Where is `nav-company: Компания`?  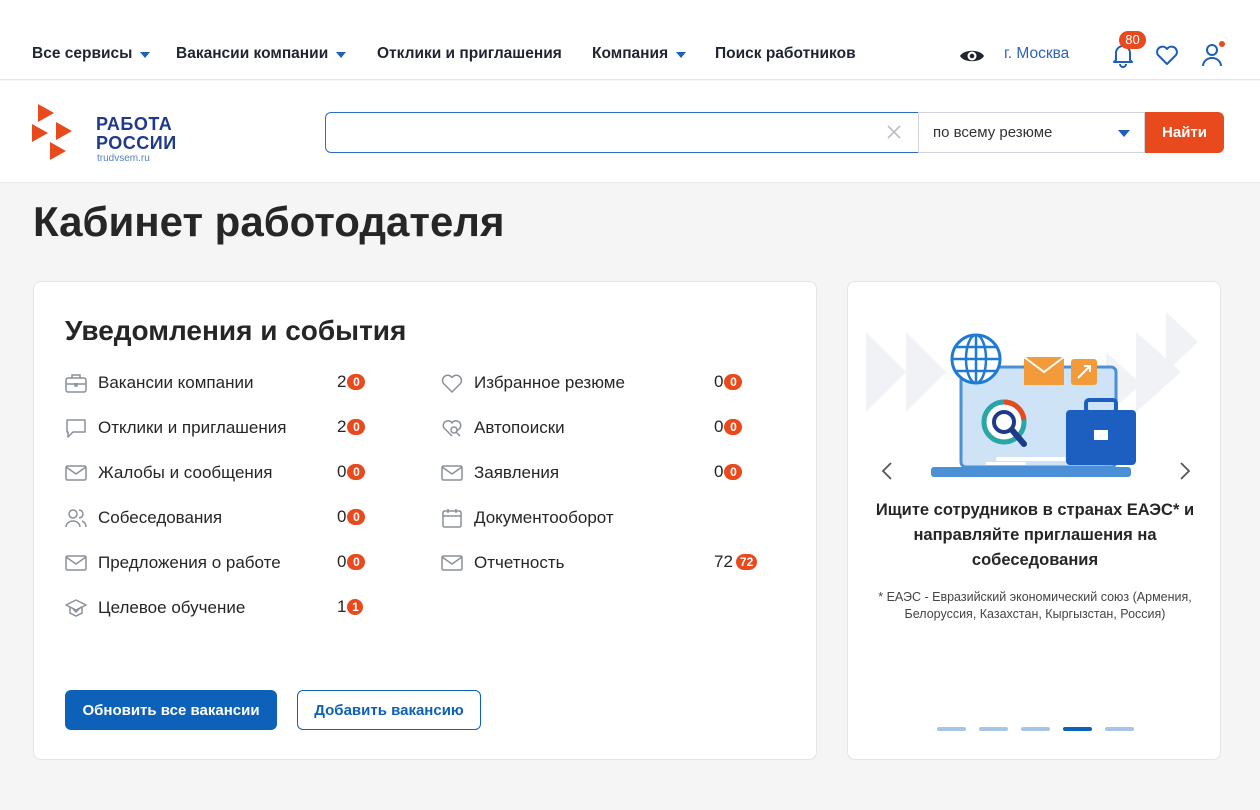 nav-company: Компания is located at coordinates (639, 54).